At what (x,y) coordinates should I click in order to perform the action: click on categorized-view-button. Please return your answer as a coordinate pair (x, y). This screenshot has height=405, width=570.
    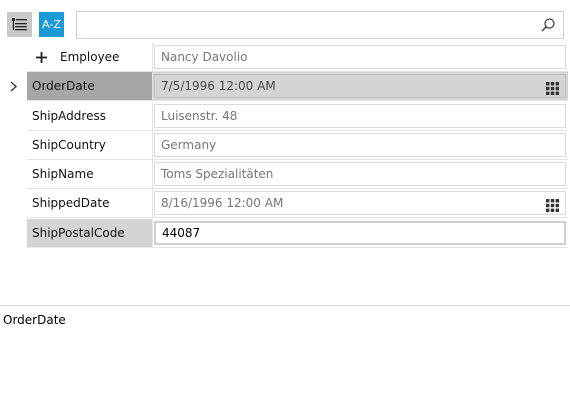
    Looking at the image, I should click on (19, 24).